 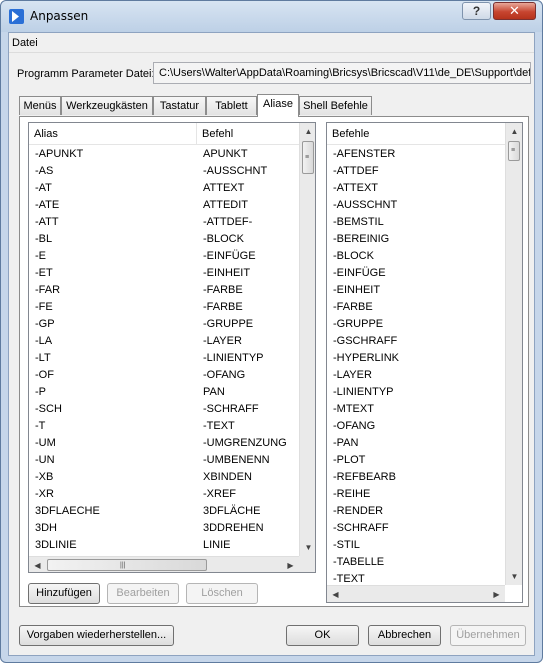 I want to click on table-row: -SCH -SCHRAFF, so click(x=164, y=409).